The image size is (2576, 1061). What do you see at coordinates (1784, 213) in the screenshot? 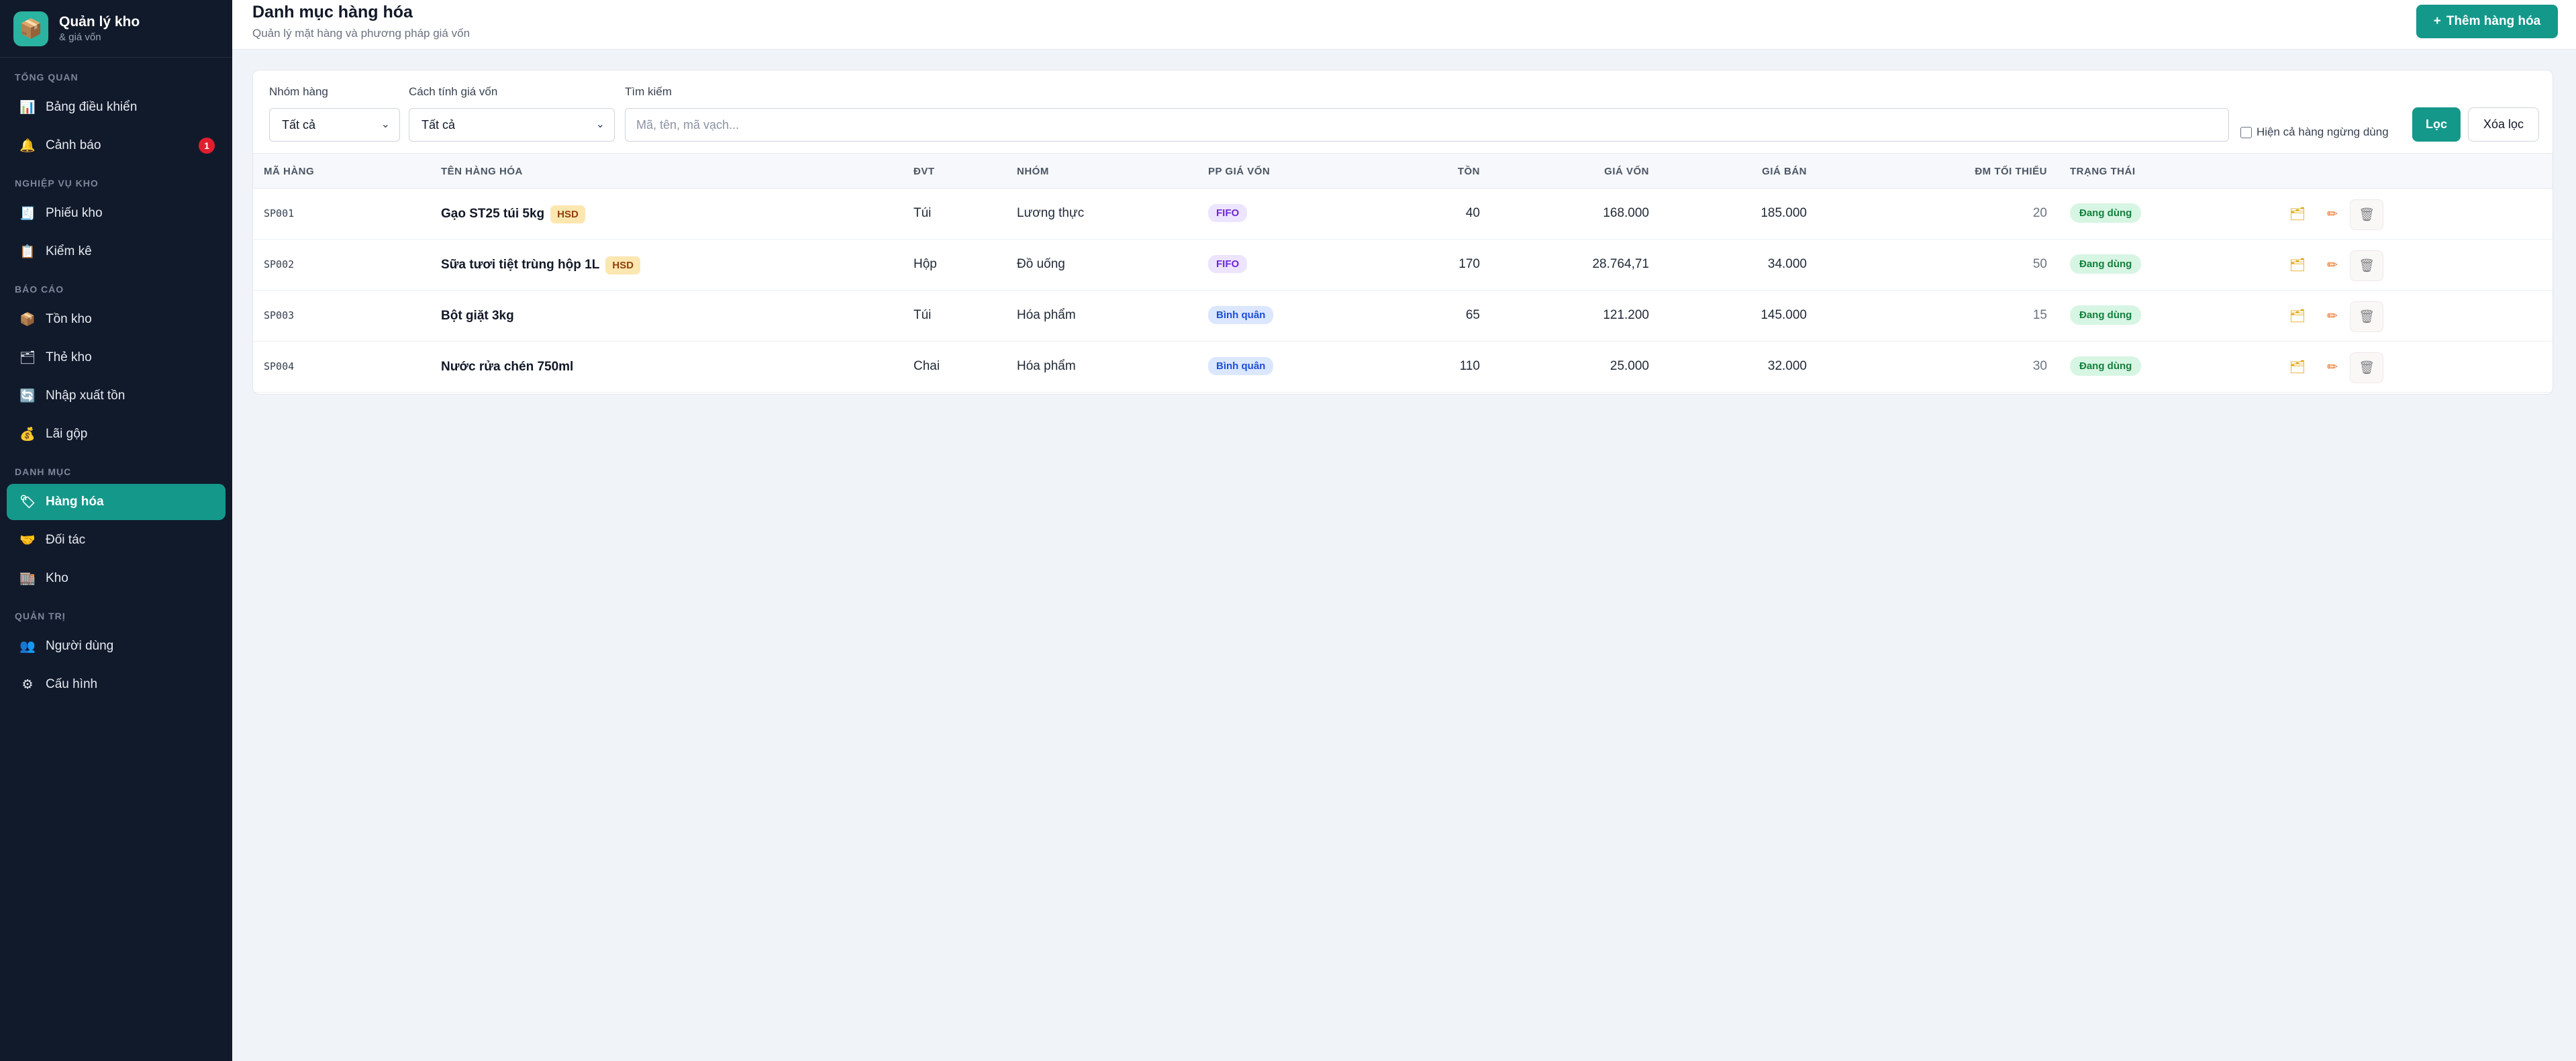
I see `sale-price: 185.000` at bounding box center [1784, 213].